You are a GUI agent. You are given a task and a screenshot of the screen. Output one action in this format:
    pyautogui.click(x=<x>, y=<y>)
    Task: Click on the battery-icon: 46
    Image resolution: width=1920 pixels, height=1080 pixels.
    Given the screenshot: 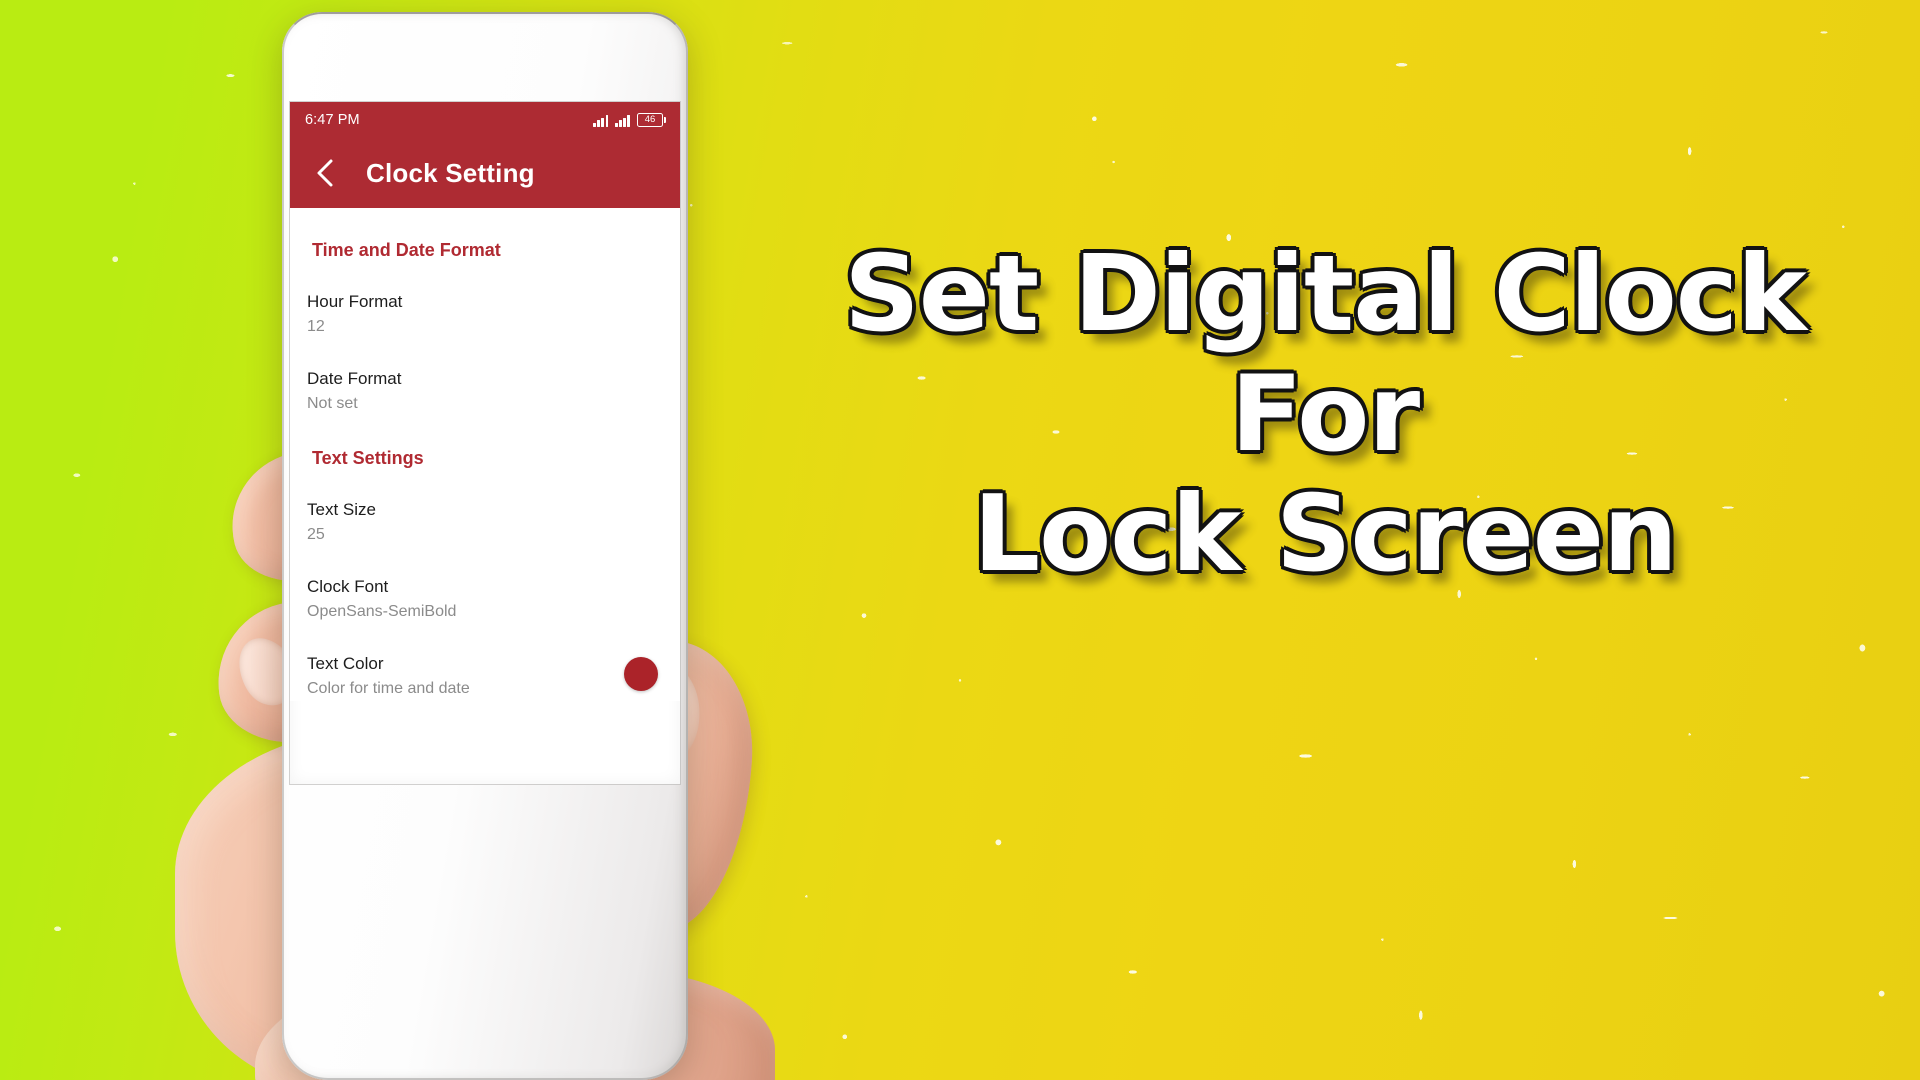 What is the action you would take?
    pyautogui.click(x=651, y=120)
    